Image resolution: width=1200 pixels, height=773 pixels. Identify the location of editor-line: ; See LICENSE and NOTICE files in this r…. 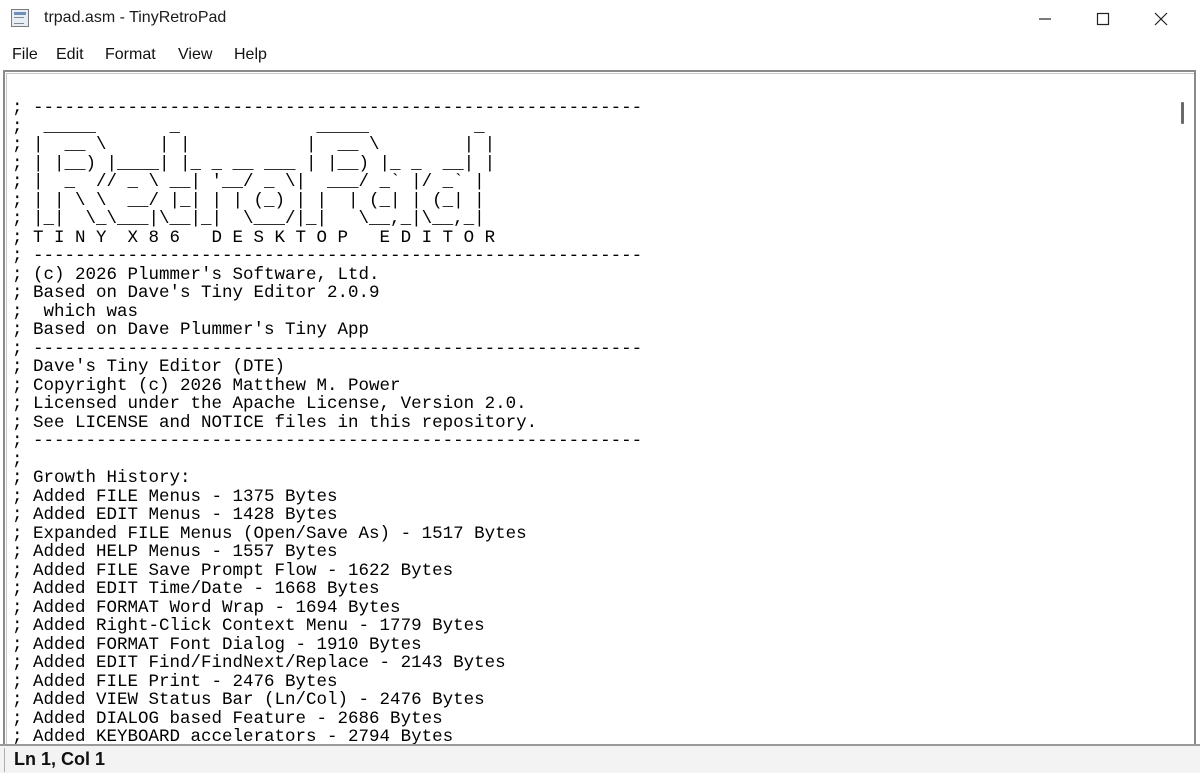
(275, 422).